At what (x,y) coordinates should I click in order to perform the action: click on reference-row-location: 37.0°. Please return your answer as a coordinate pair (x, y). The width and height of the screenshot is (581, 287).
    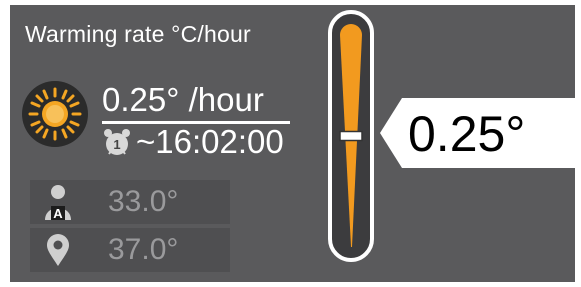
    Looking at the image, I should click on (130, 250).